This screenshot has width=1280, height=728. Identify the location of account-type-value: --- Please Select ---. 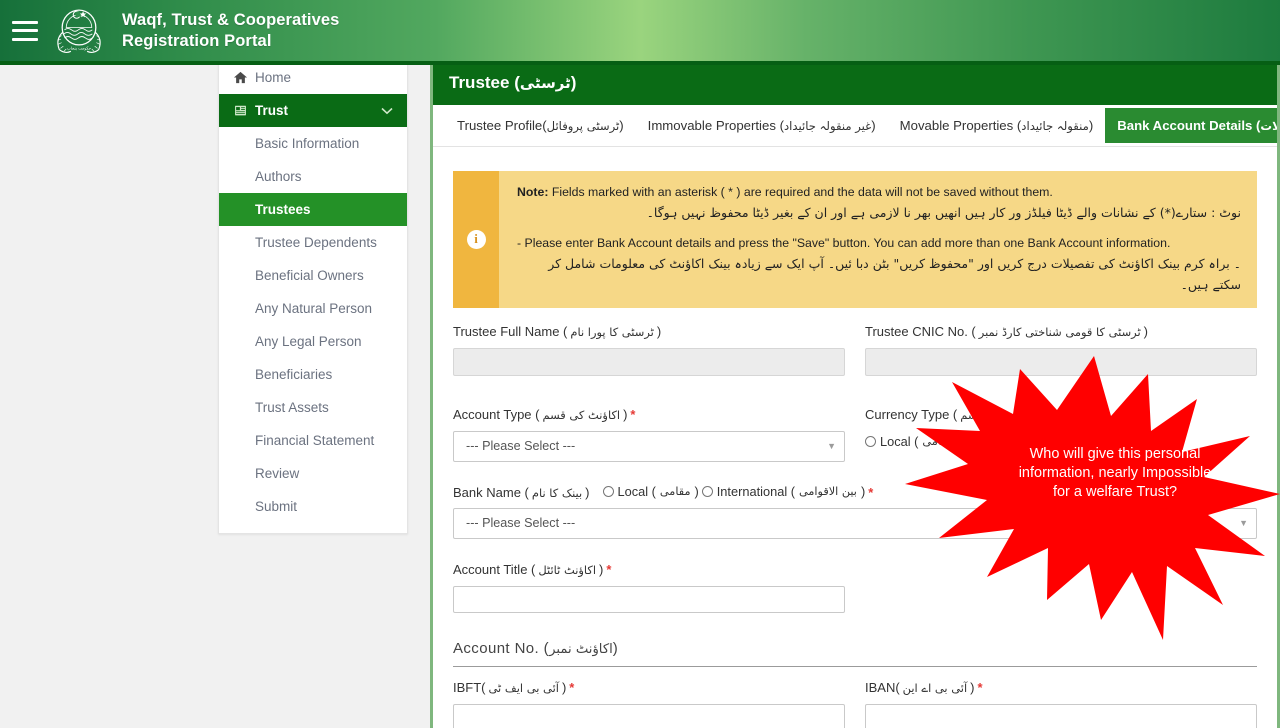
(521, 446).